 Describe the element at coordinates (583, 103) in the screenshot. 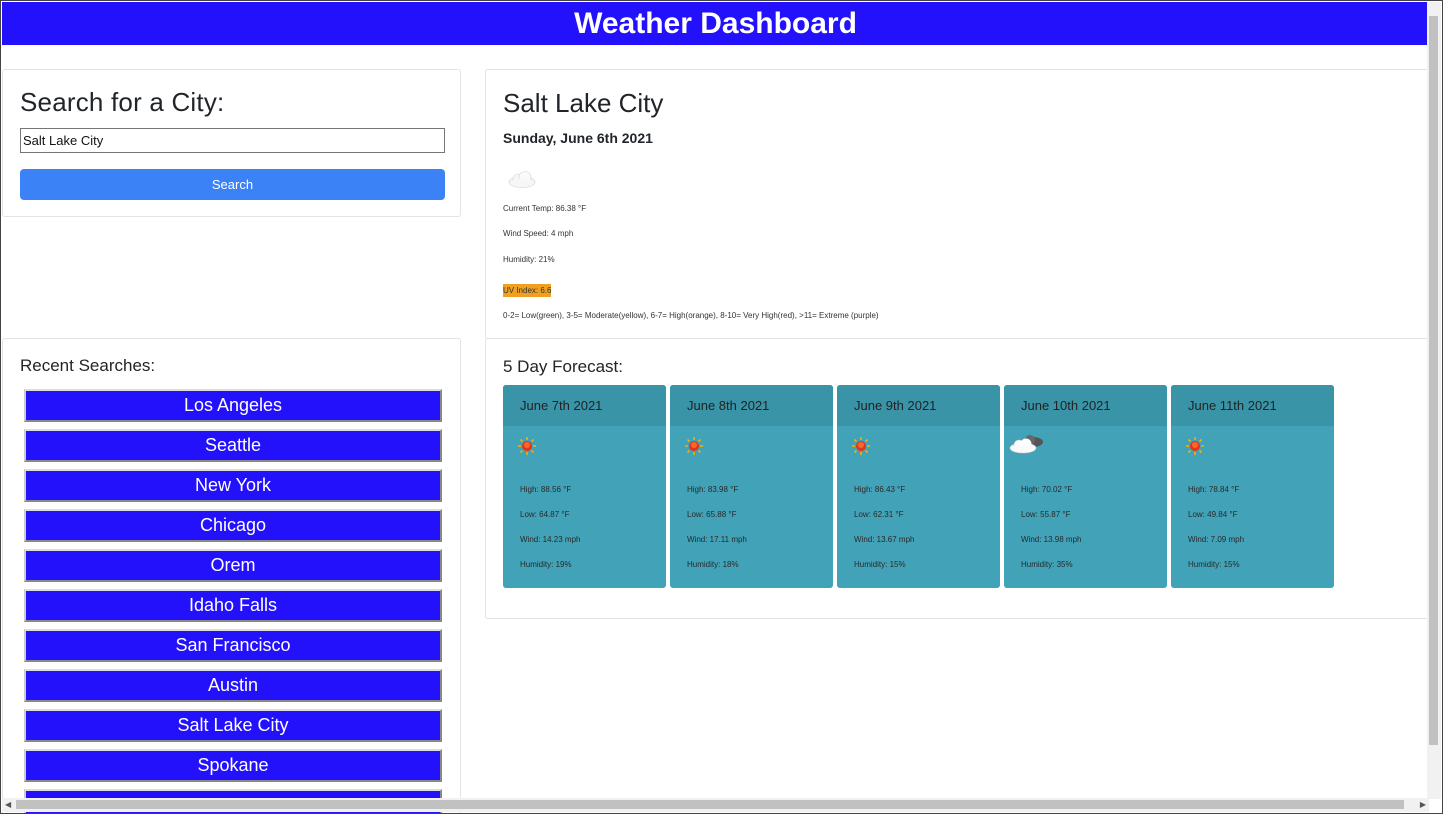

I see `current-city-name: Salt Lake City` at that location.